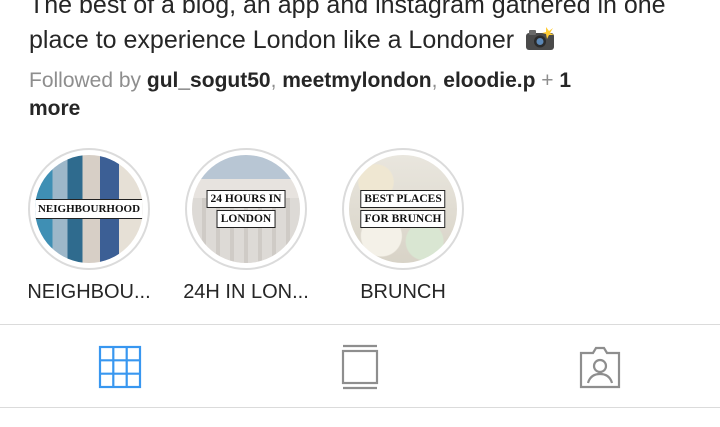 Image resolution: width=720 pixels, height=427 pixels. I want to click on highlight-brunch: BEST PLACES FOR BRUNCH BRUNCH, so click(403, 226).